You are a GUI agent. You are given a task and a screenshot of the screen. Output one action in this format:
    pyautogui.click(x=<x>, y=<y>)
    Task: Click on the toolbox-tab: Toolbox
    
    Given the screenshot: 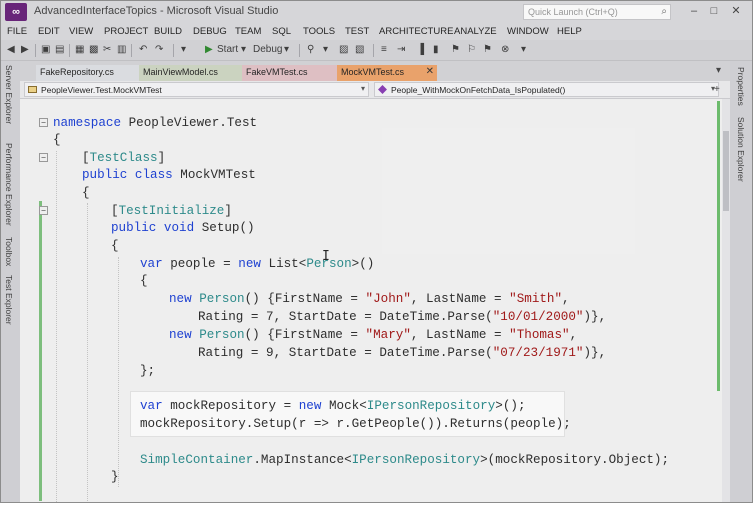 What is the action you would take?
    pyautogui.click(x=9, y=251)
    